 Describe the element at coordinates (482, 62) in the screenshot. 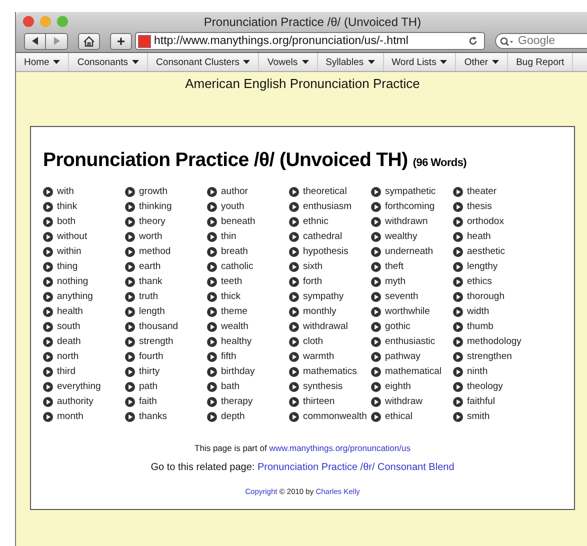

I see `nav-menu-item: Other` at that location.